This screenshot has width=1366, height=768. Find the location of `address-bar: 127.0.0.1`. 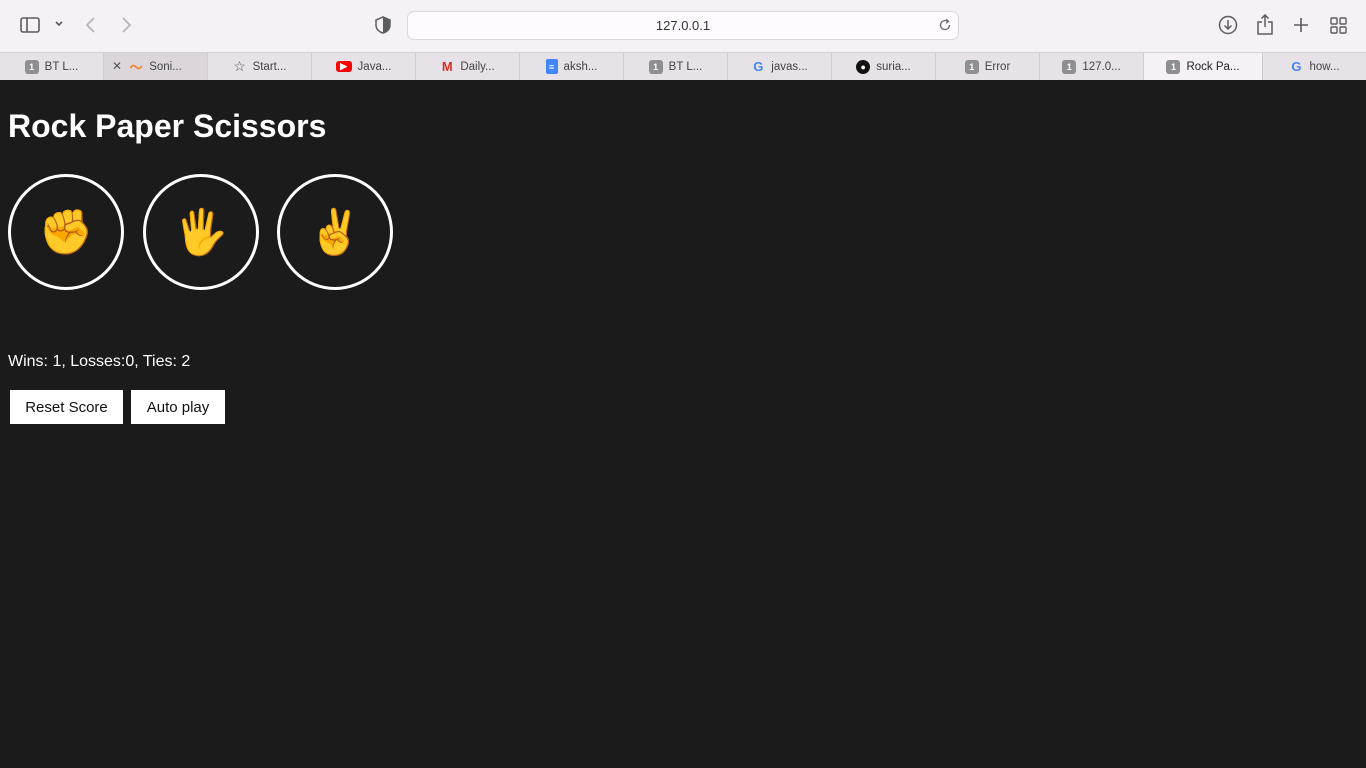

address-bar: 127.0.0.1 is located at coordinates (683, 25).